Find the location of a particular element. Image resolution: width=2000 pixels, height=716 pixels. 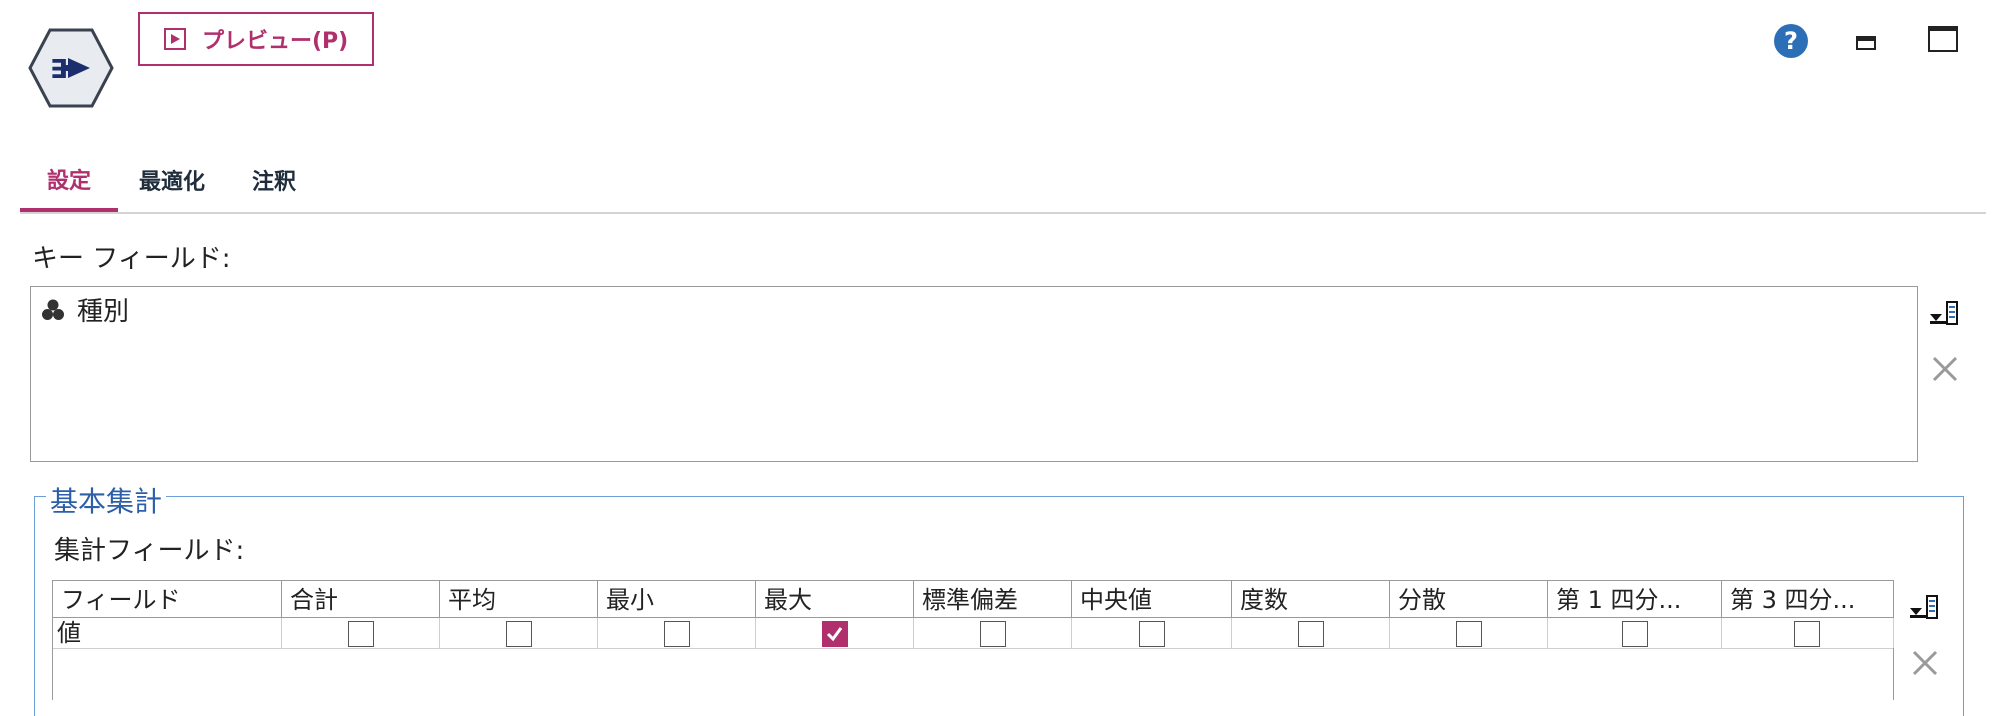

key-field-name: 種別 is located at coordinates (103, 312).